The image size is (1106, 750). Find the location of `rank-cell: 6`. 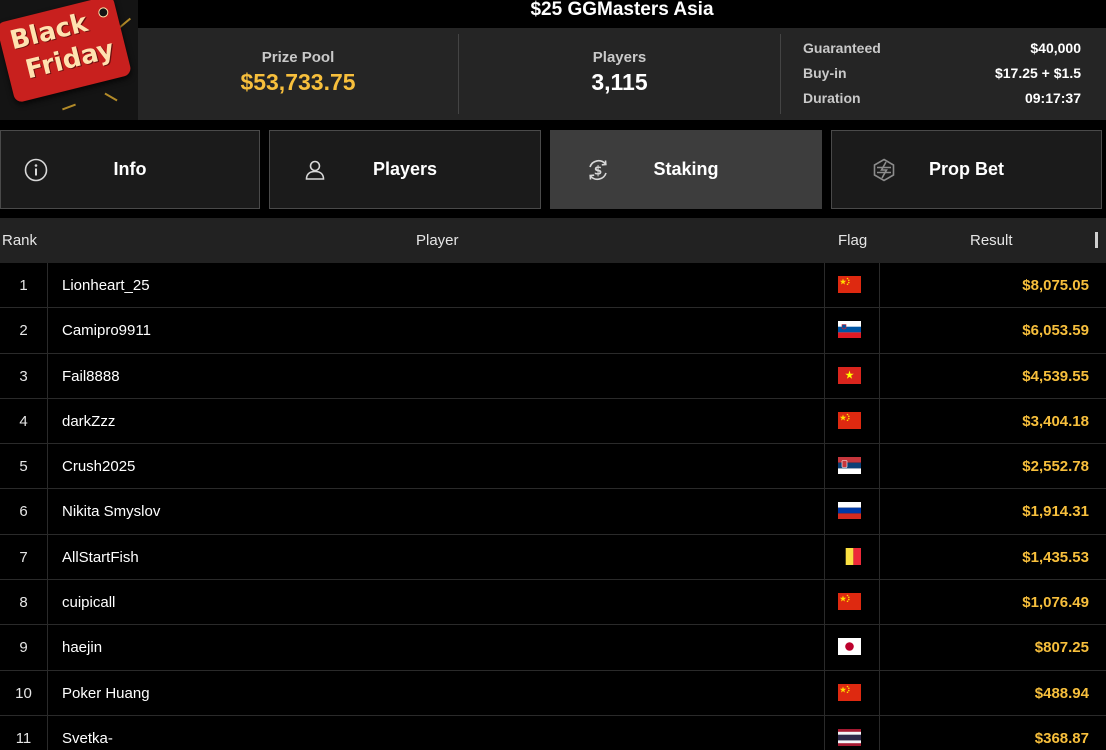

rank-cell: 6 is located at coordinates (23, 512).